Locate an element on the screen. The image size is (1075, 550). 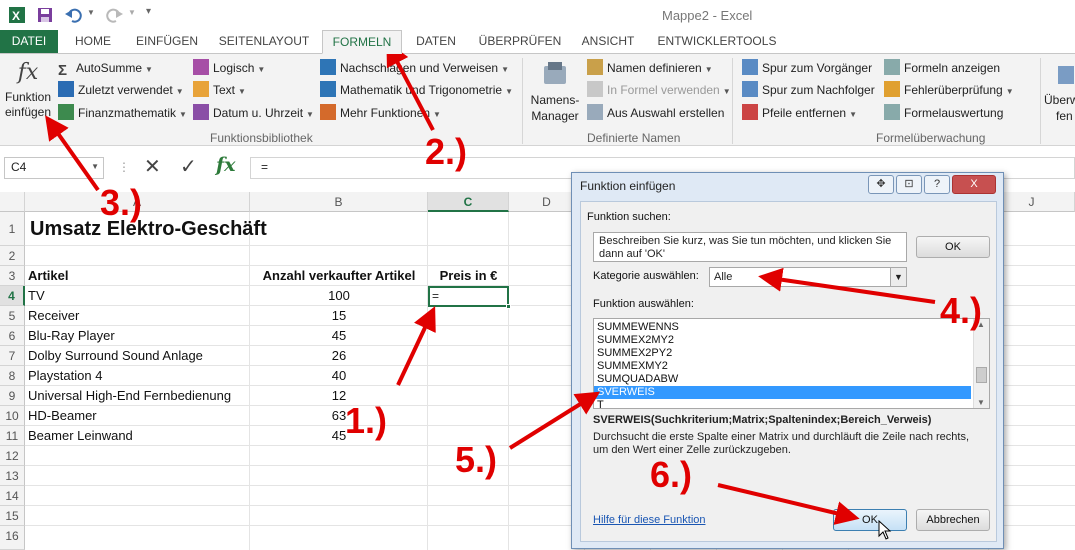
function-list-item: SUMQUADABW is located at coordinates (637, 379).